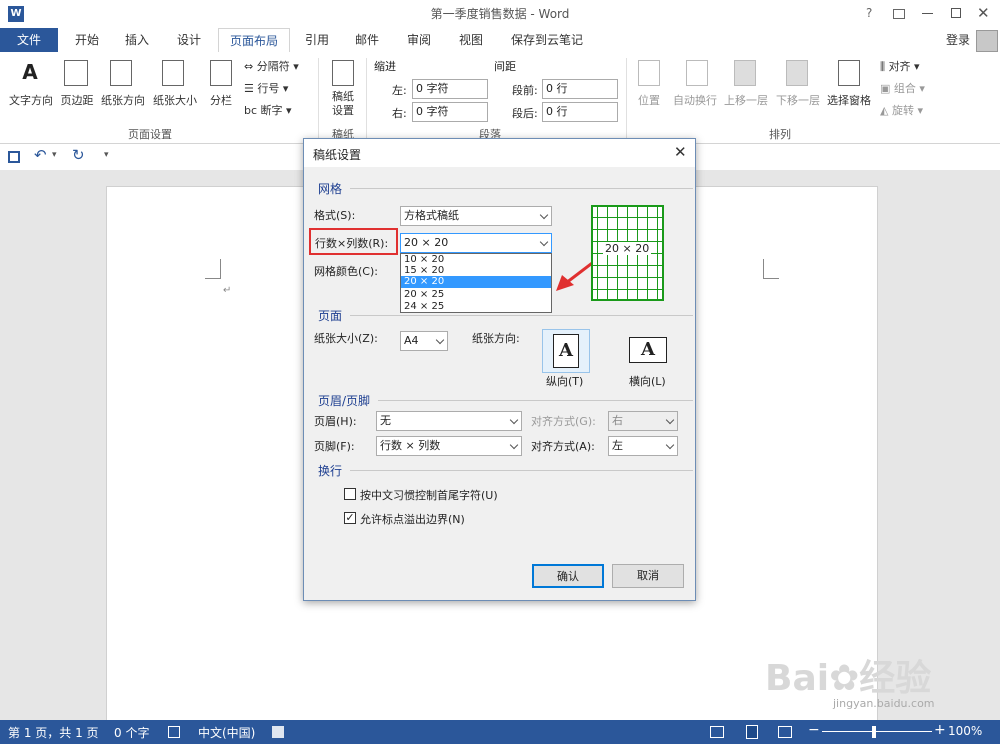 Image resolution: width=1000 pixels, height=744 pixels. I want to click on grid-color-label: 网格颜色(C):, so click(346, 271).